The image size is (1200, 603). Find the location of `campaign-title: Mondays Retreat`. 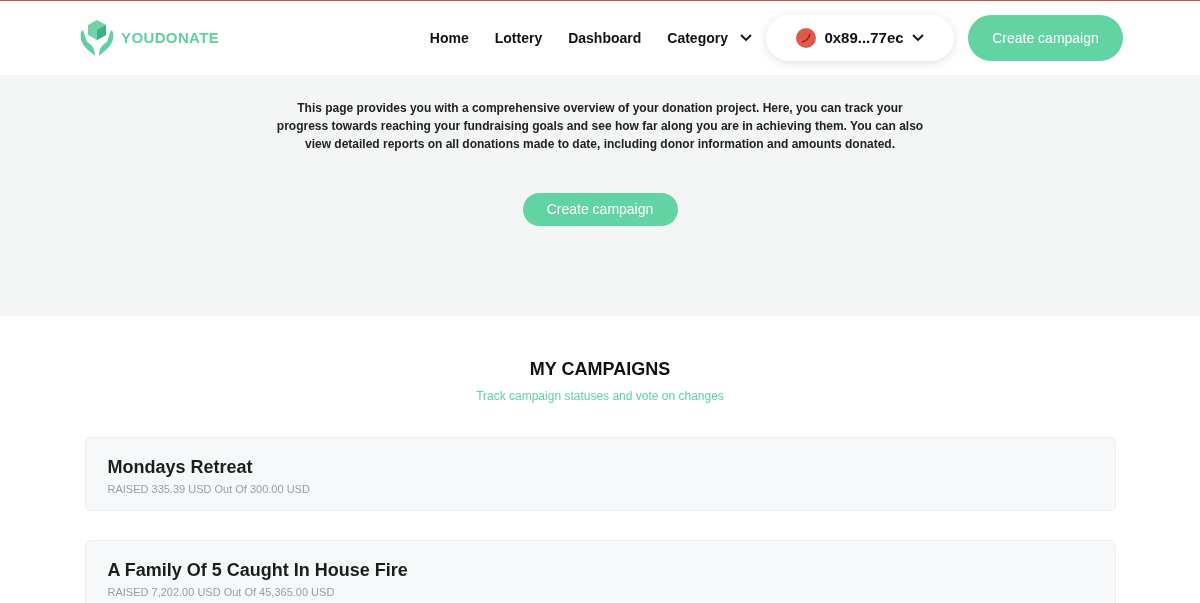

campaign-title: Mondays Retreat is located at coordinates (180, 467).